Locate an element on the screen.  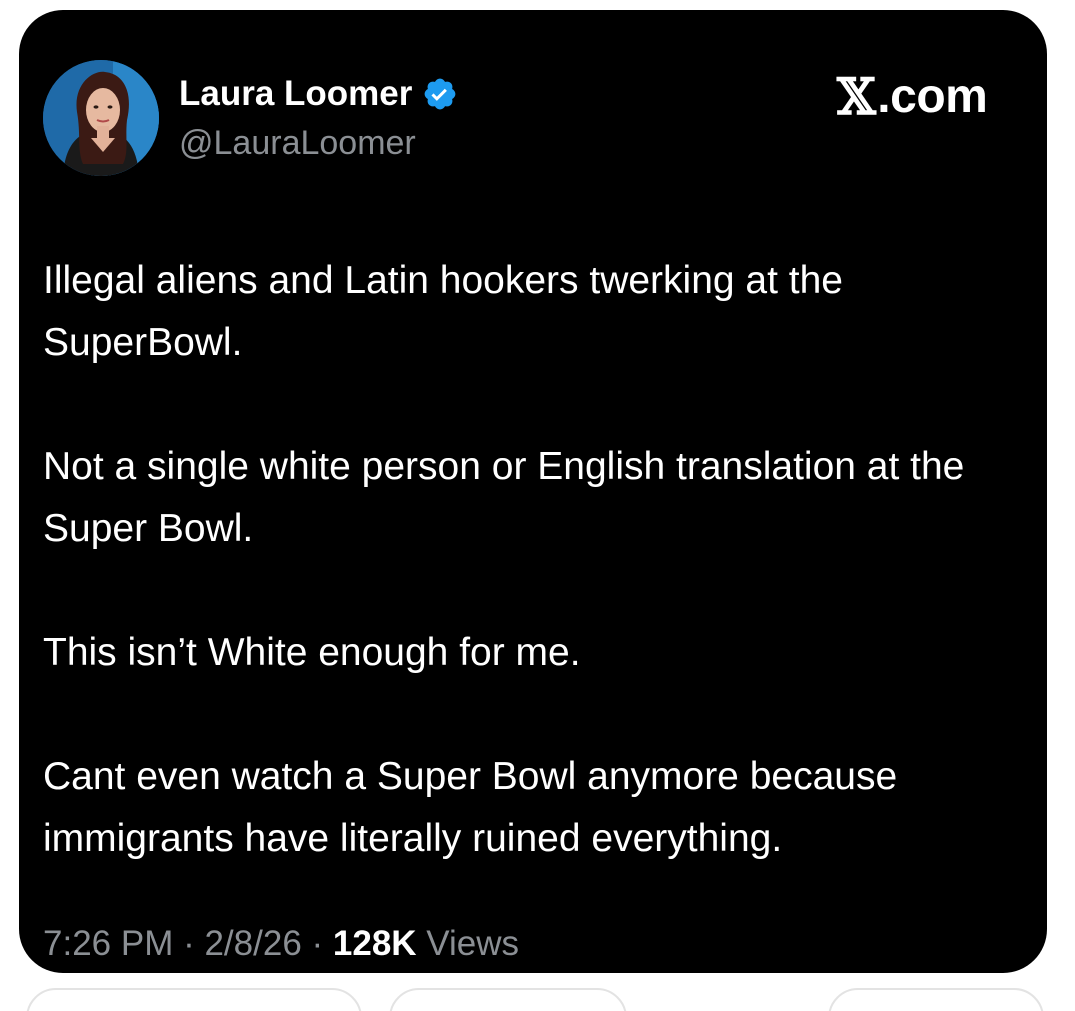
tweet-time: 7:26 PM is located at coordinates (108, 943).